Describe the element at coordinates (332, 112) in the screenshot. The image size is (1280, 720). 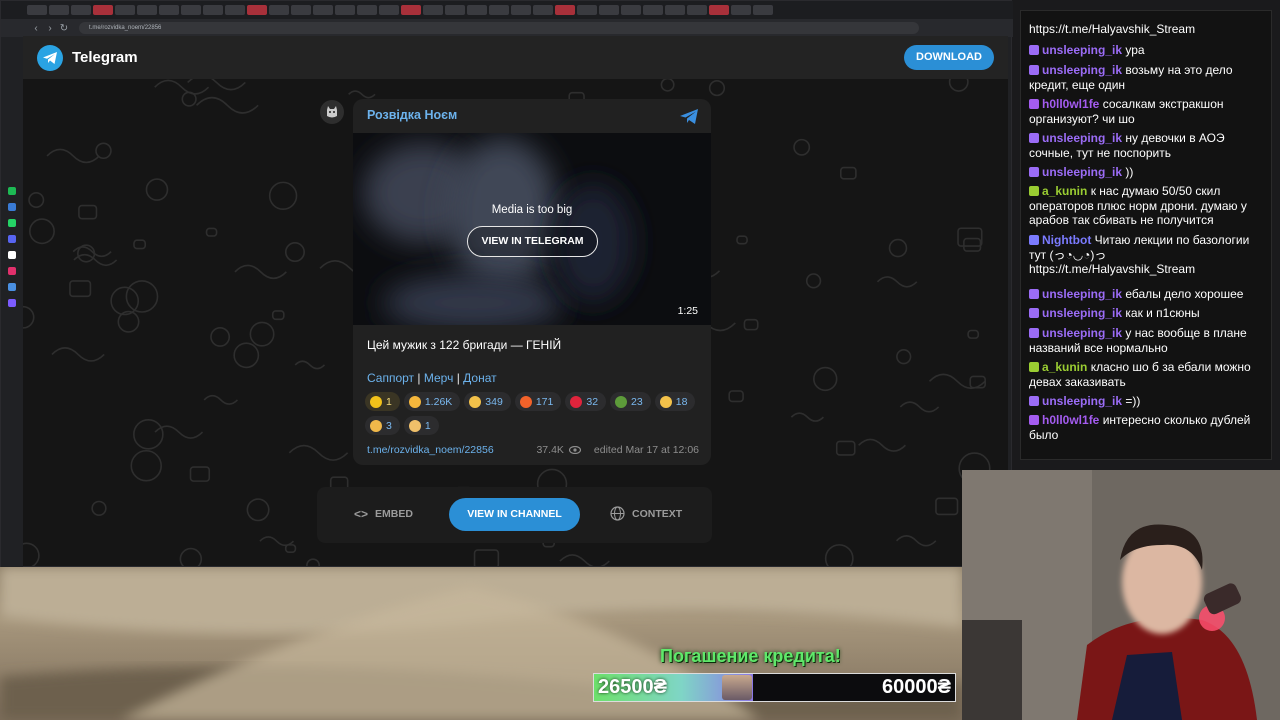
I see `channel-avatar` at that location.